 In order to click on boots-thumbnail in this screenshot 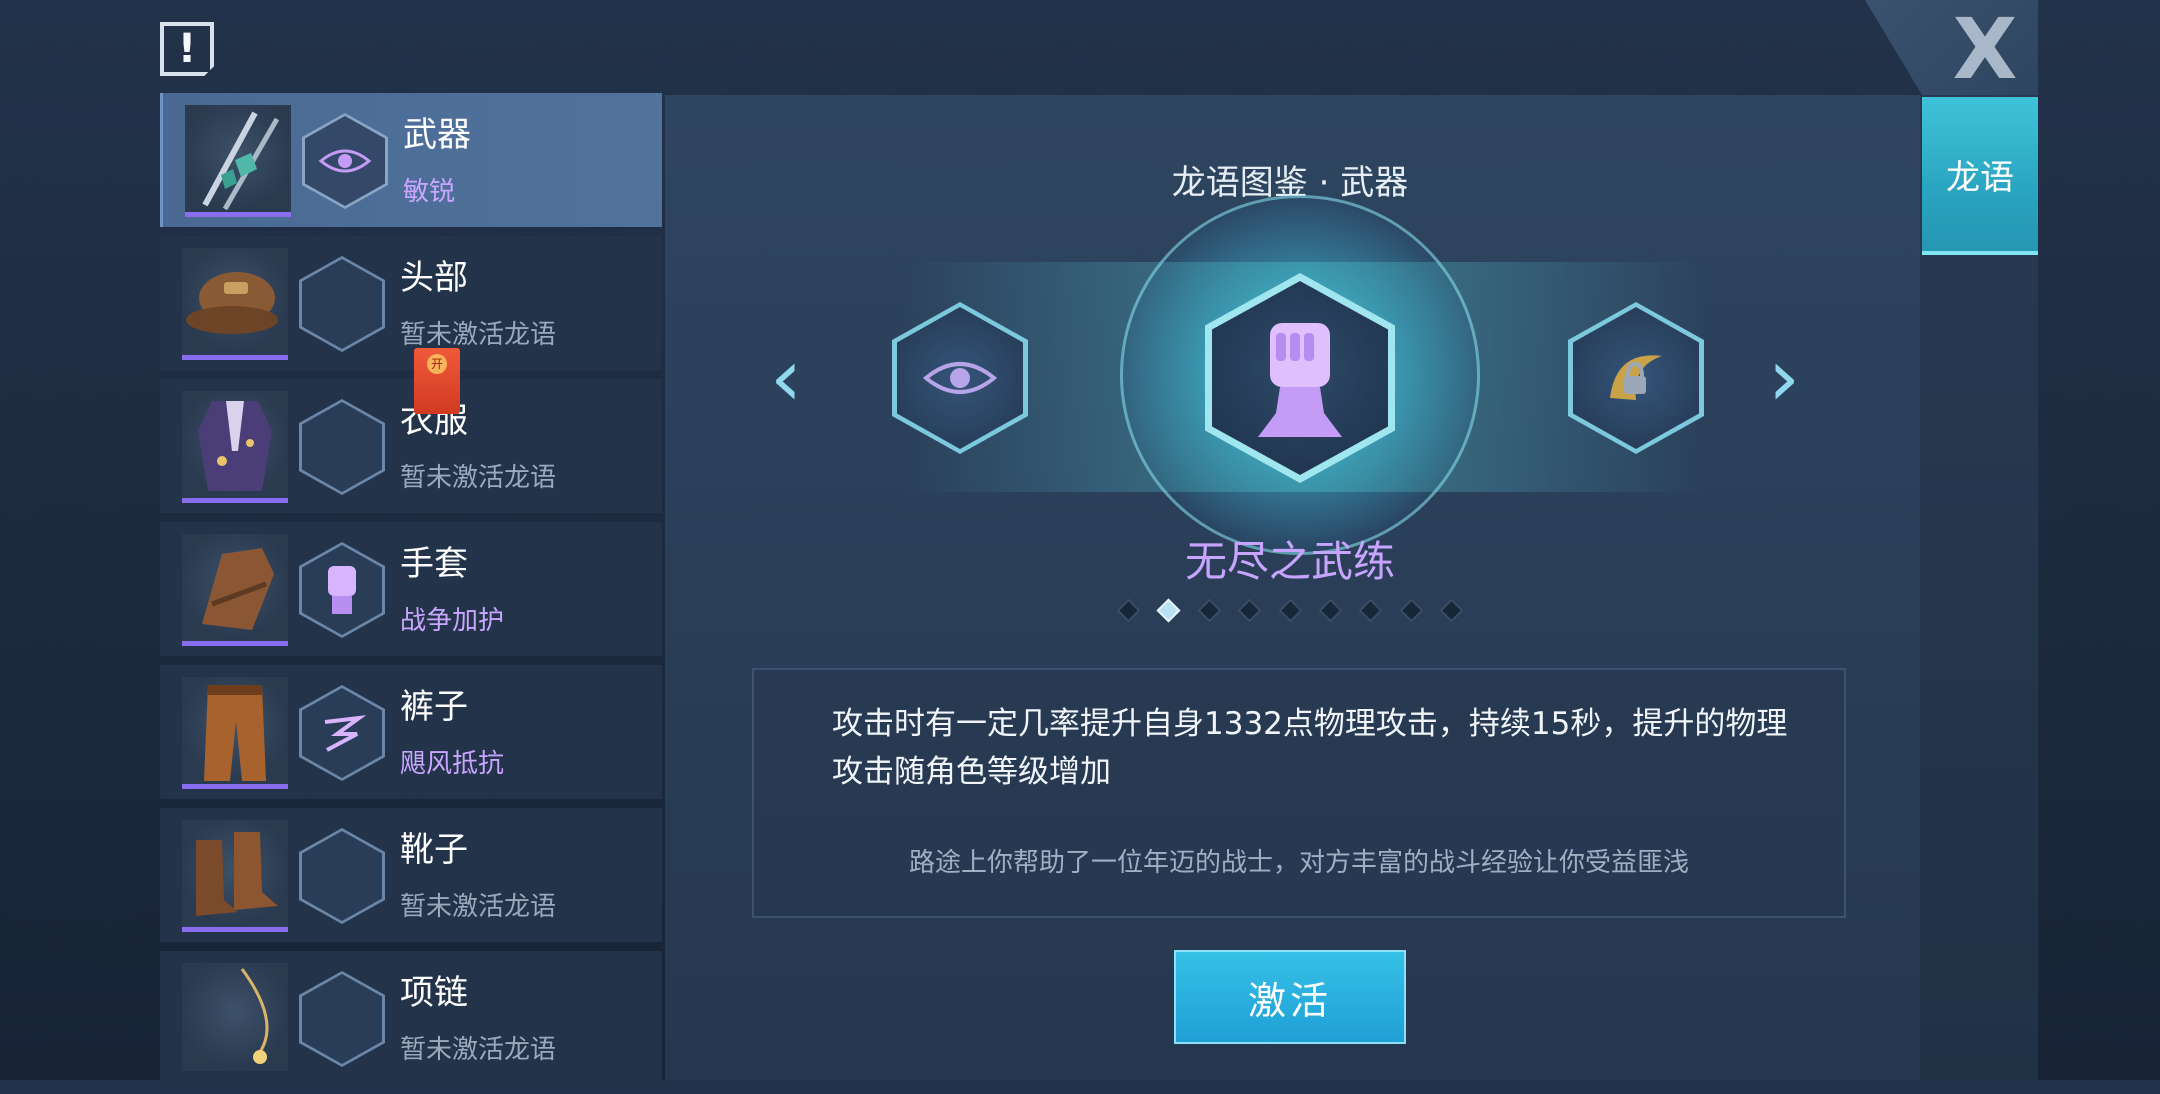, I will do `click(235, 874)`.